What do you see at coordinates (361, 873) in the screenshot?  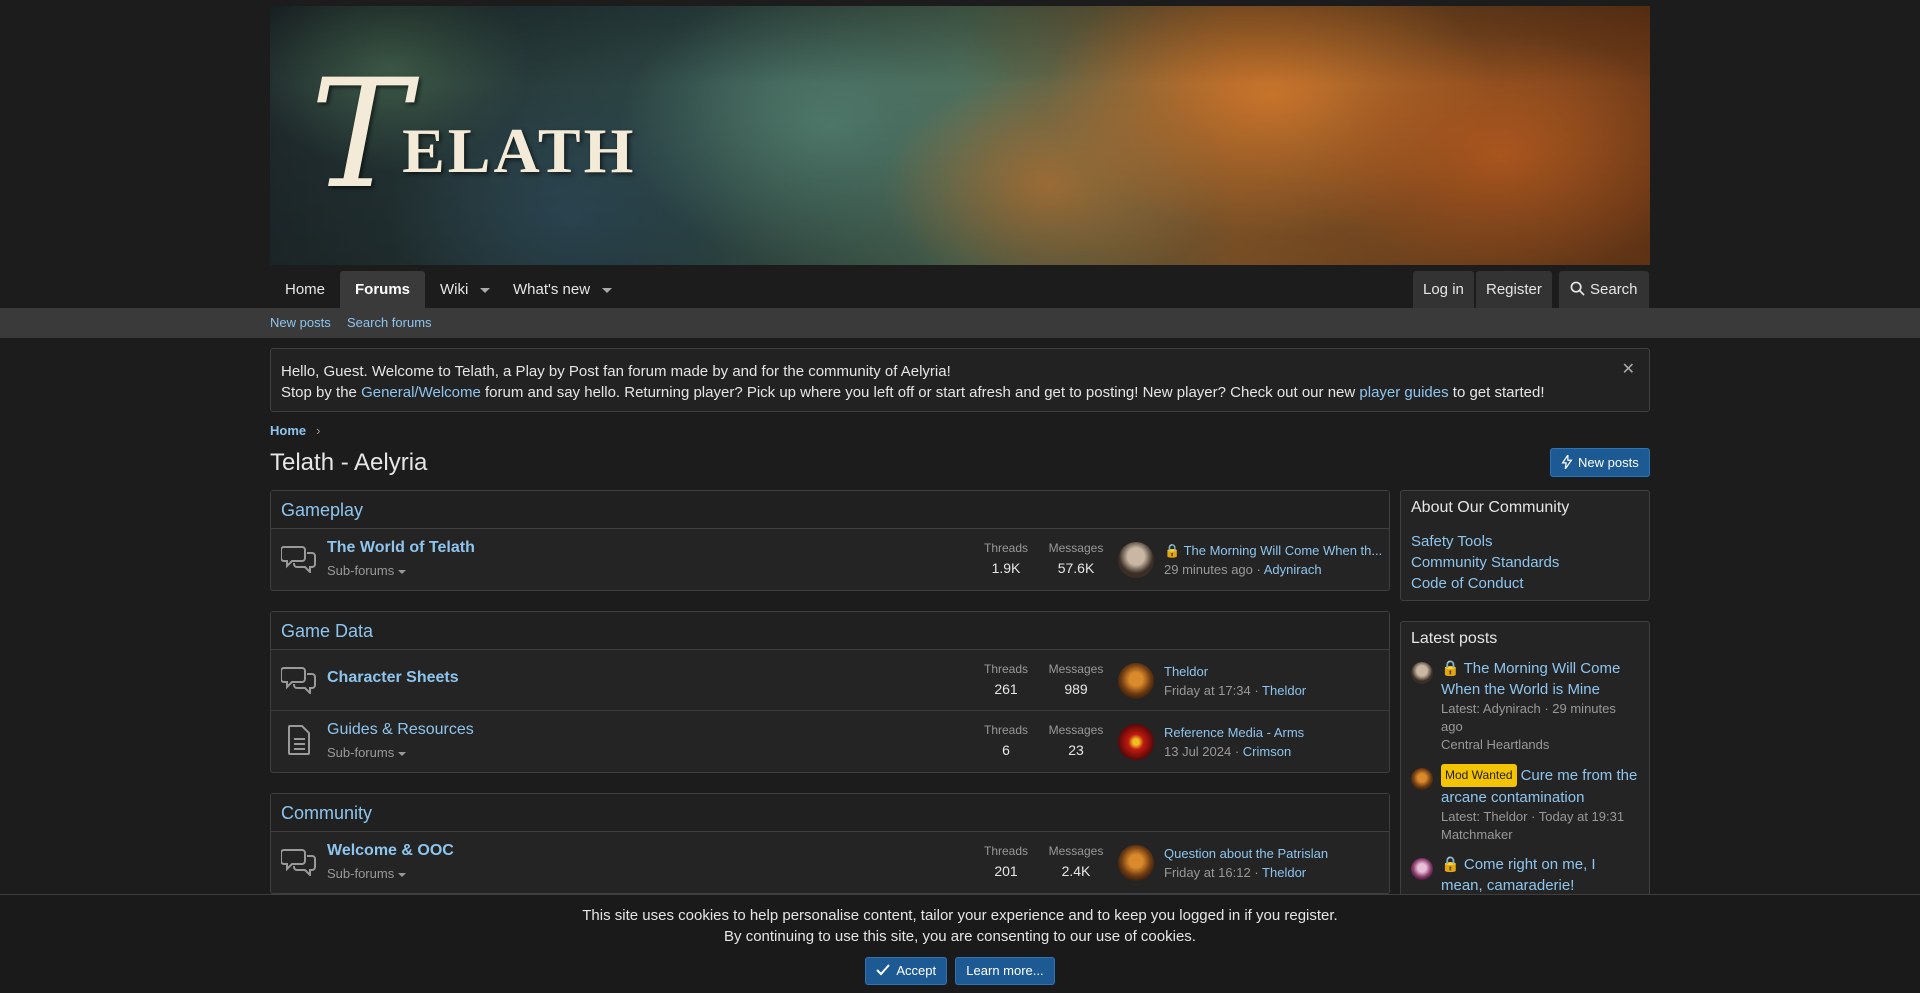 I see `subforums-label: Sub-forums` at bounding box center [361, 873].